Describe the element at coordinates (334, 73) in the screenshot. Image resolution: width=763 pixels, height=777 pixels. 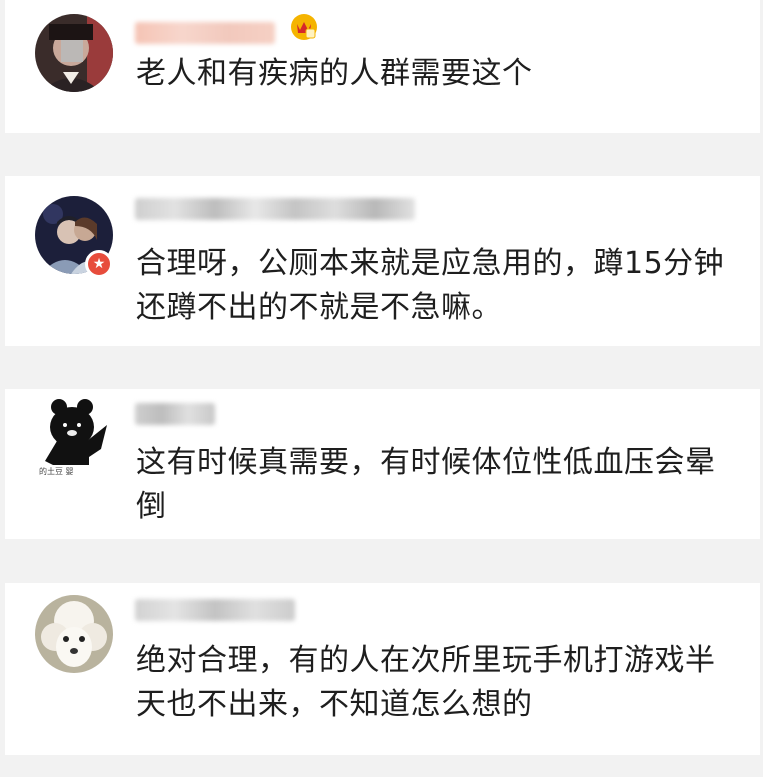
I see `comment-text: 老人和有疾病的人群需要这个` at that location.